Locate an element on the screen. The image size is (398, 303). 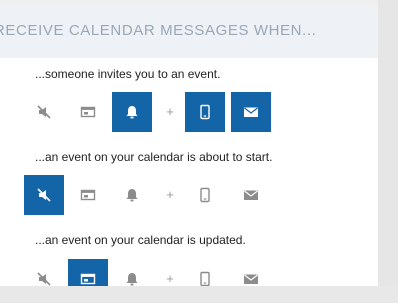
section-updated-label: ...an event on your calendar is updated. is located at coordinates (140, 240).